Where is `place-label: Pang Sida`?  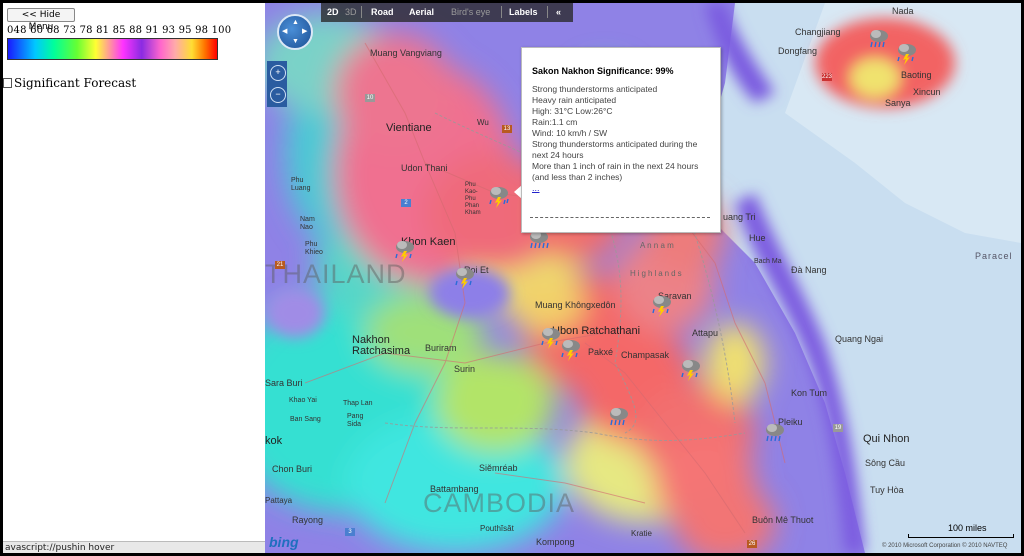 place-label: Pang Sida is located at coordinates (355, 420).